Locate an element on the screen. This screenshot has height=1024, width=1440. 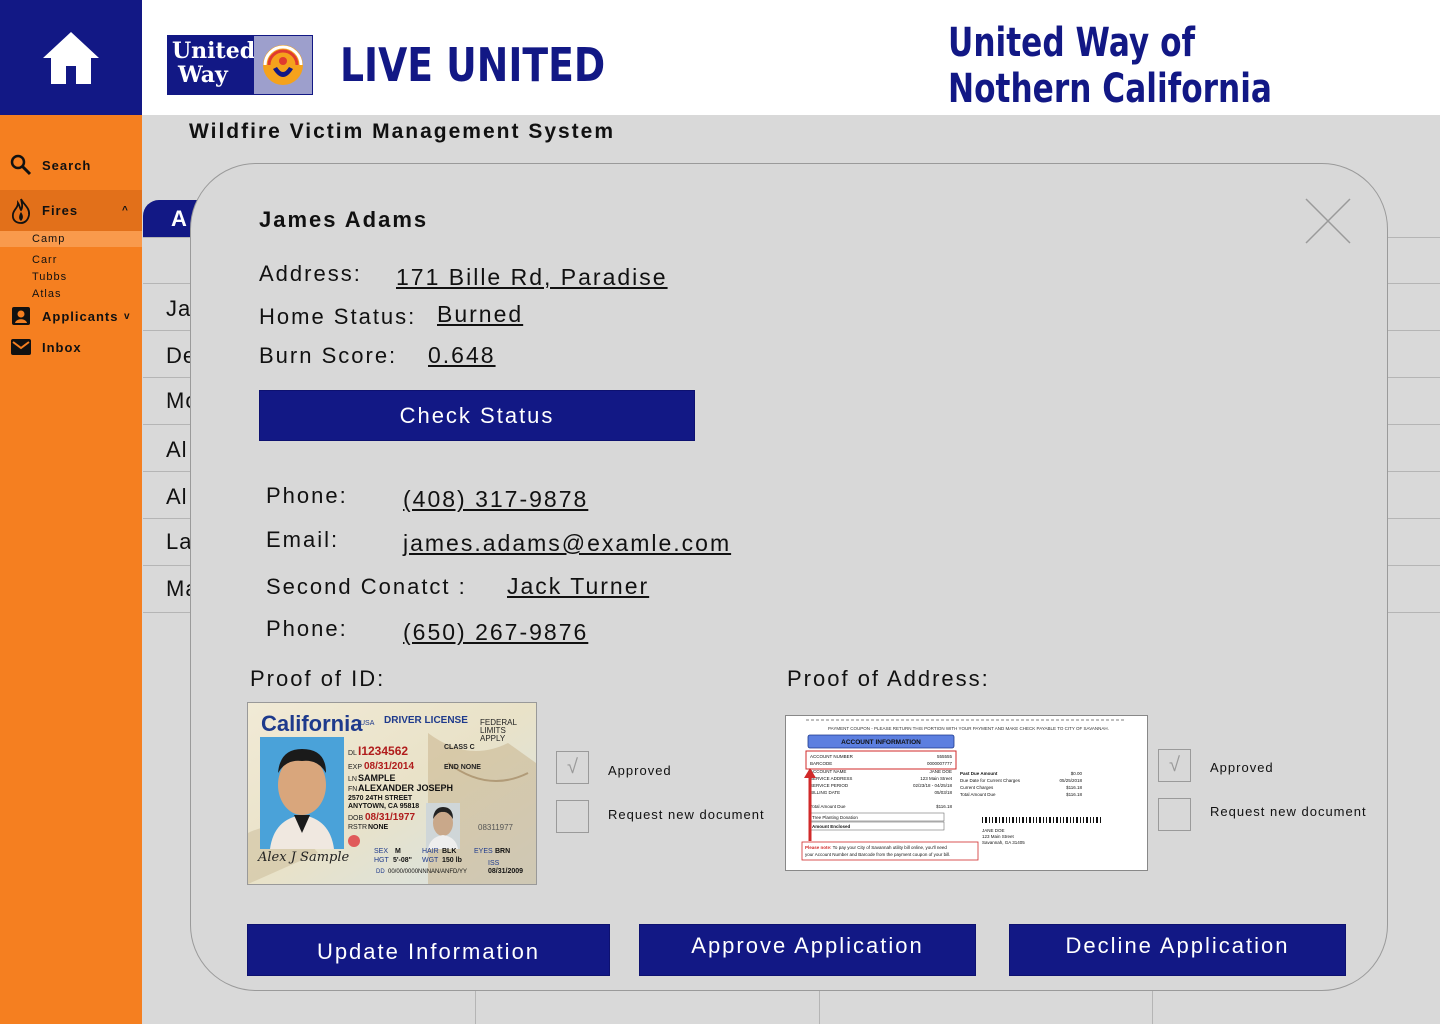
fires-expand-toggle: ^ is located at coordinates (125, 210).